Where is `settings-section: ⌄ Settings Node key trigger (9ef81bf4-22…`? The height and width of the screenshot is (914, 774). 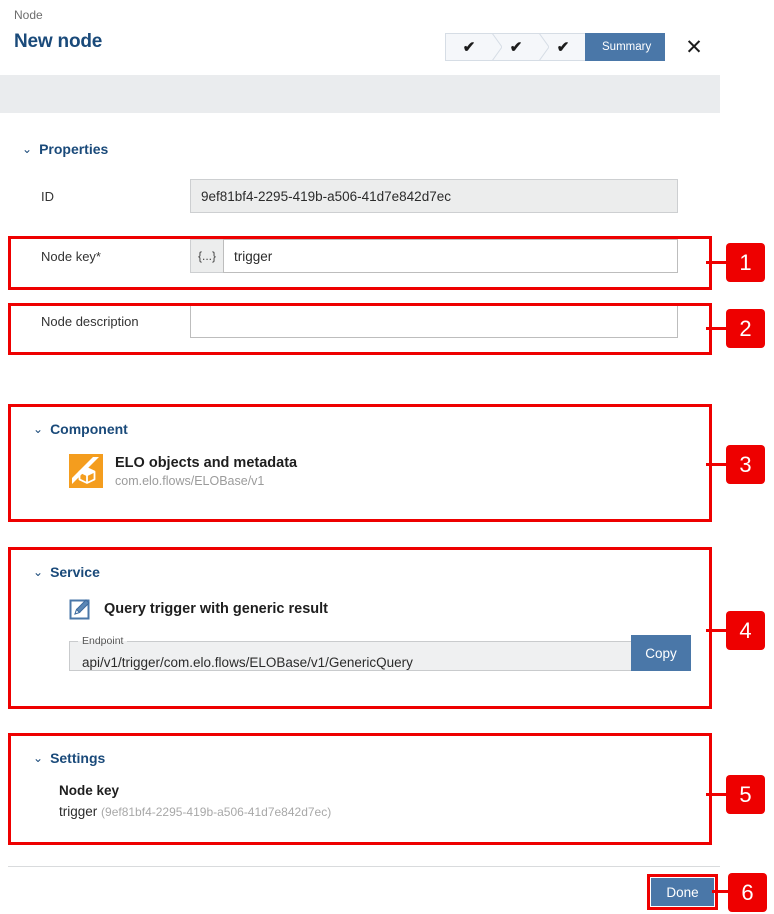
settings-section: ⌄ Settings Node key trigger (9ef81bf4-22… is located at coordinates (360, 789).